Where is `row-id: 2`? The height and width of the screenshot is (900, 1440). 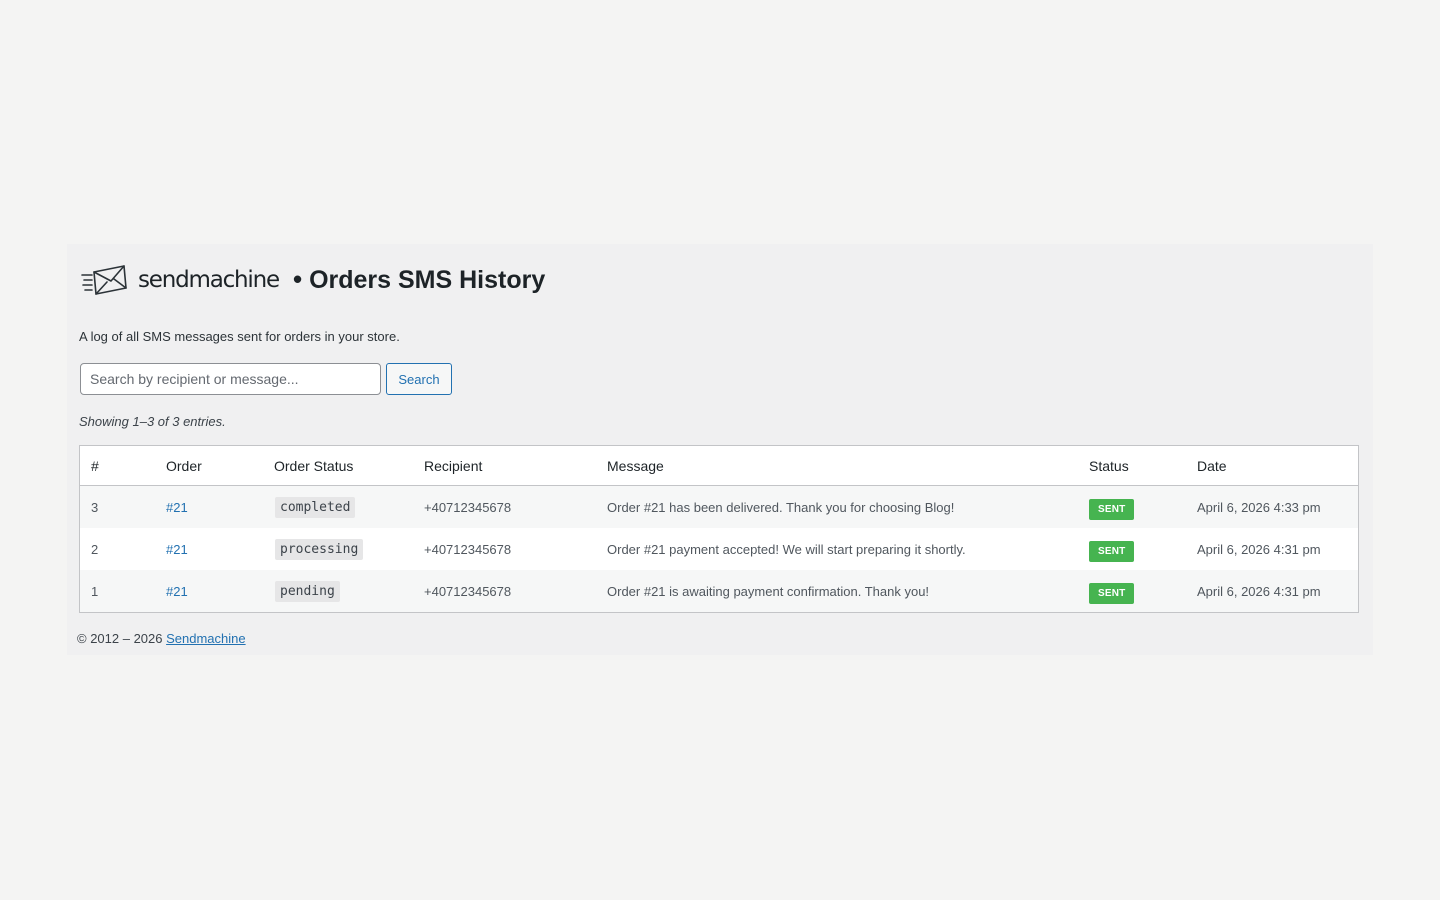
row-id: 2 is located at coordinates (117, 549).